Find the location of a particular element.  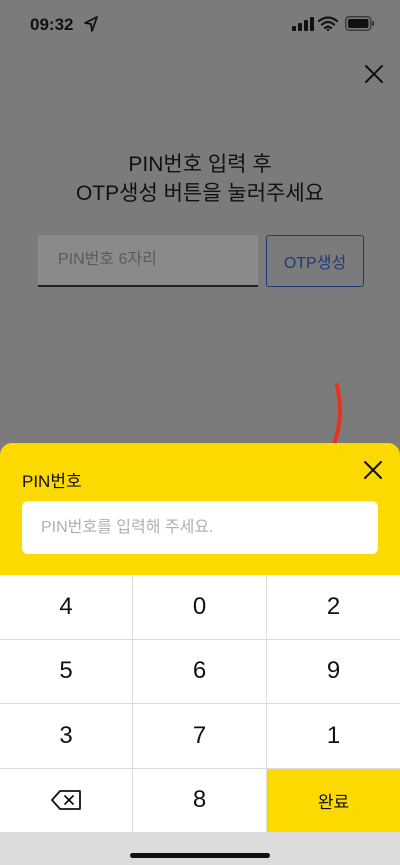

backspace-key is located at coordinates (66, 800).